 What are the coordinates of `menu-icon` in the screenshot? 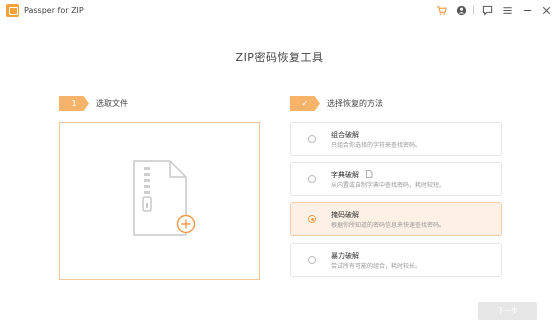 It's located at (507, 10).